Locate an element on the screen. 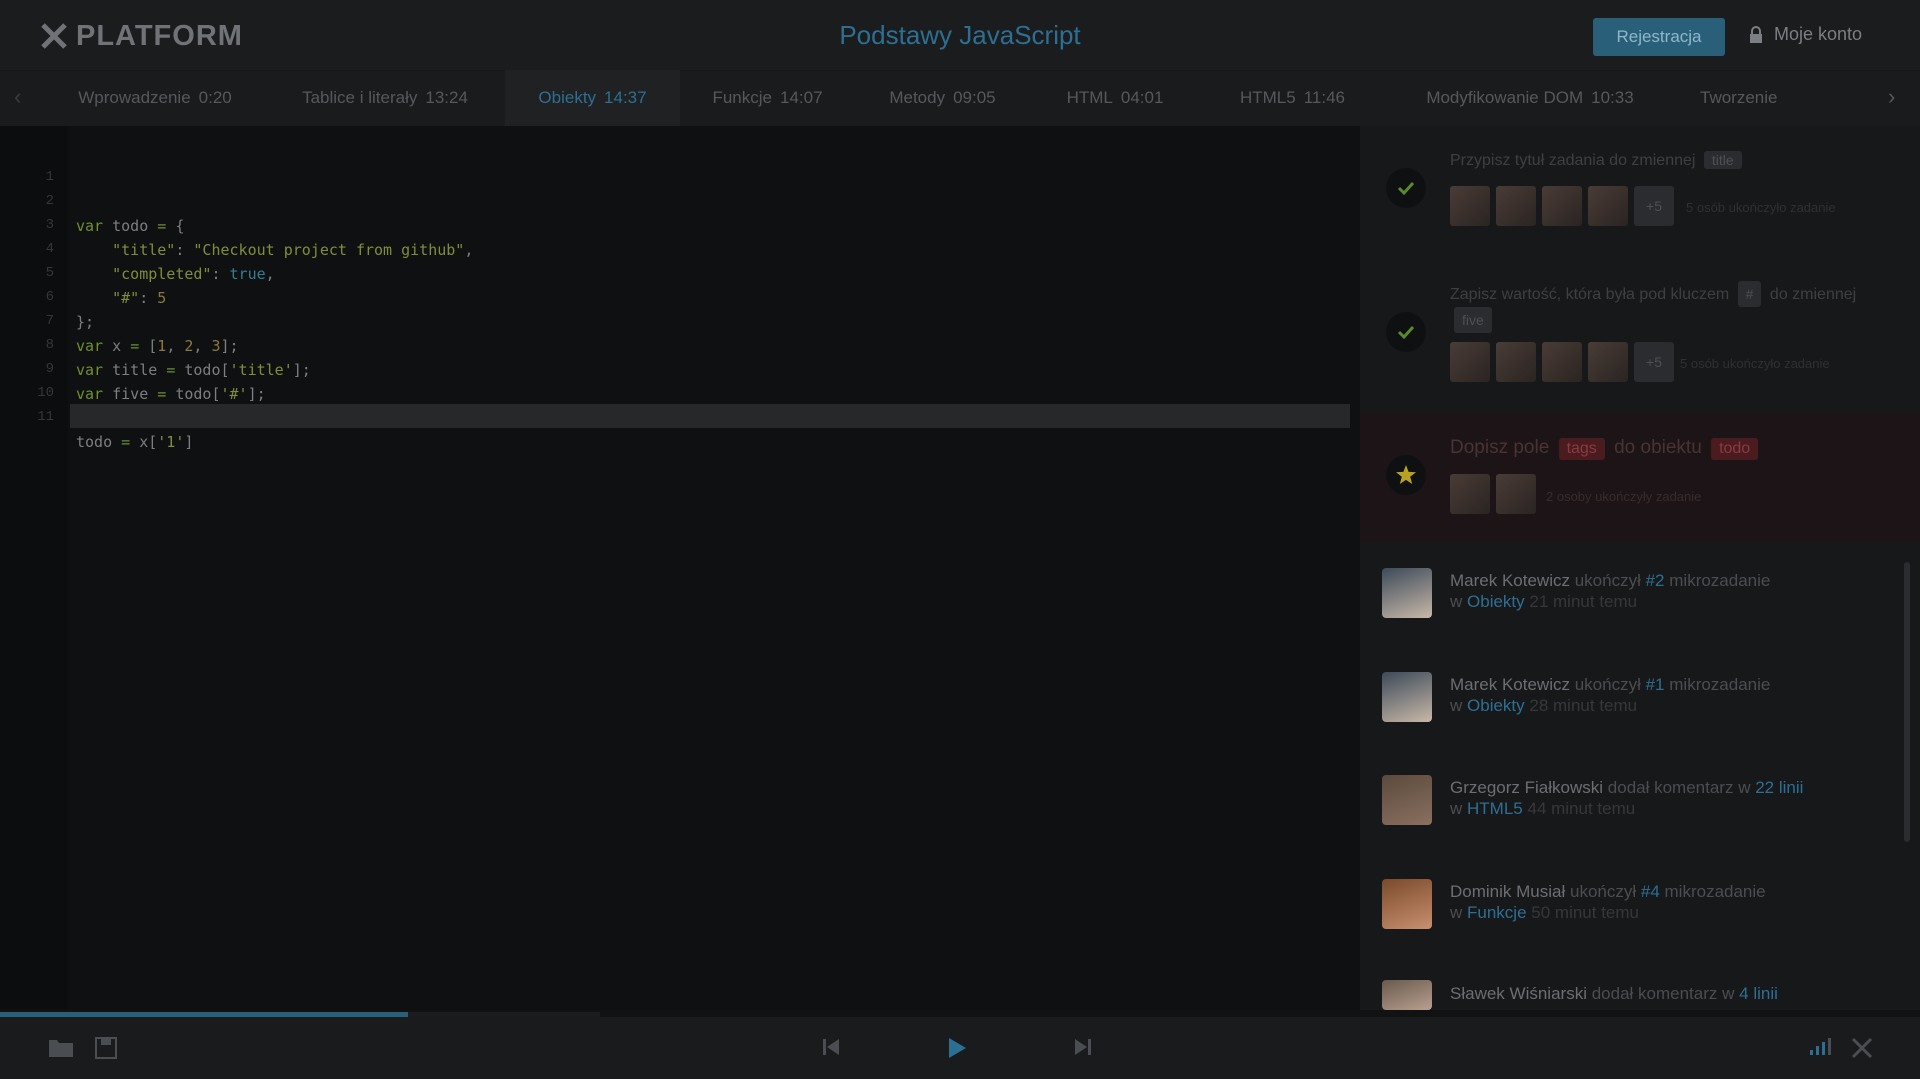 The height and width of the screenshot is (1079, 1920). save-button is located at coordinates (106, 1048).